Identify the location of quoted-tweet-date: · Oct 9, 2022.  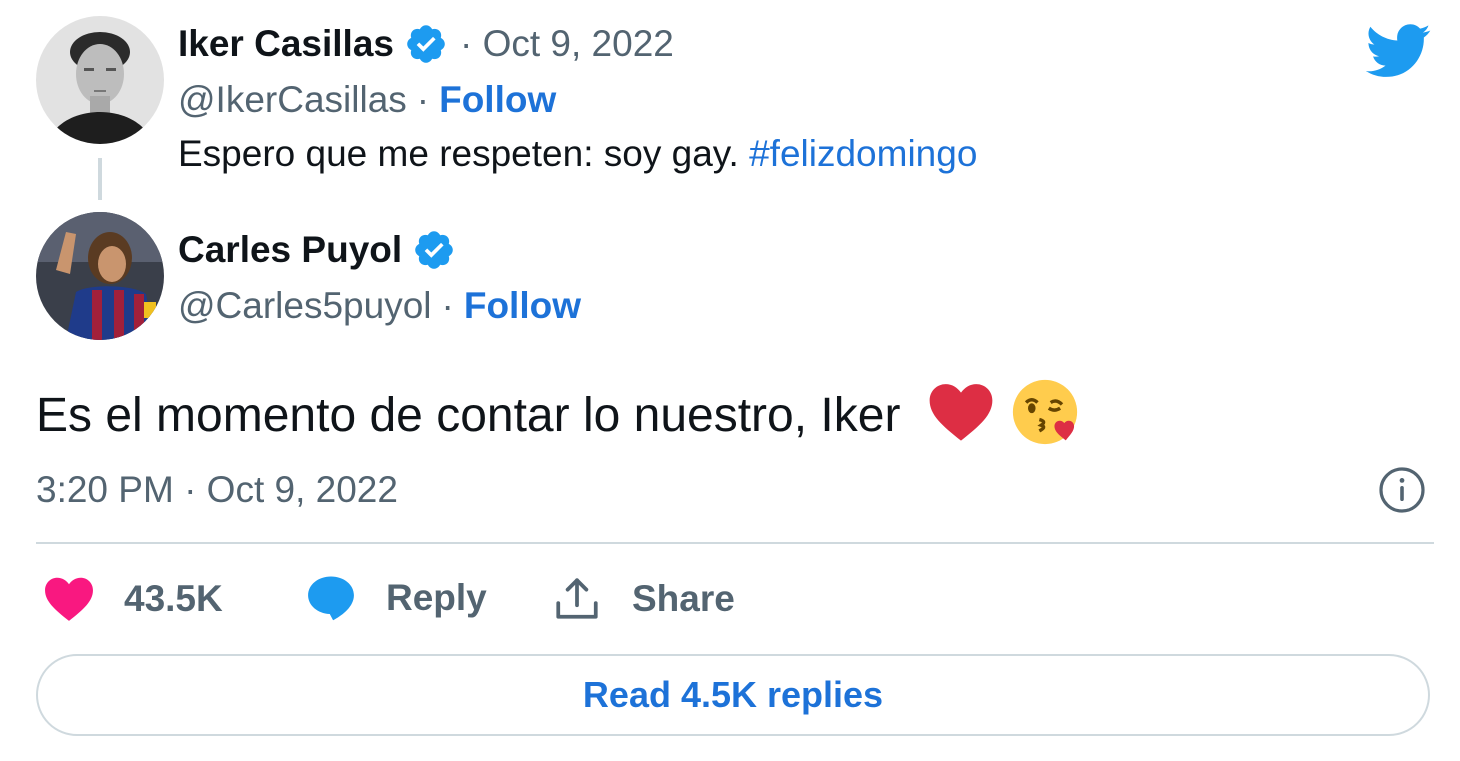
(567, 44).